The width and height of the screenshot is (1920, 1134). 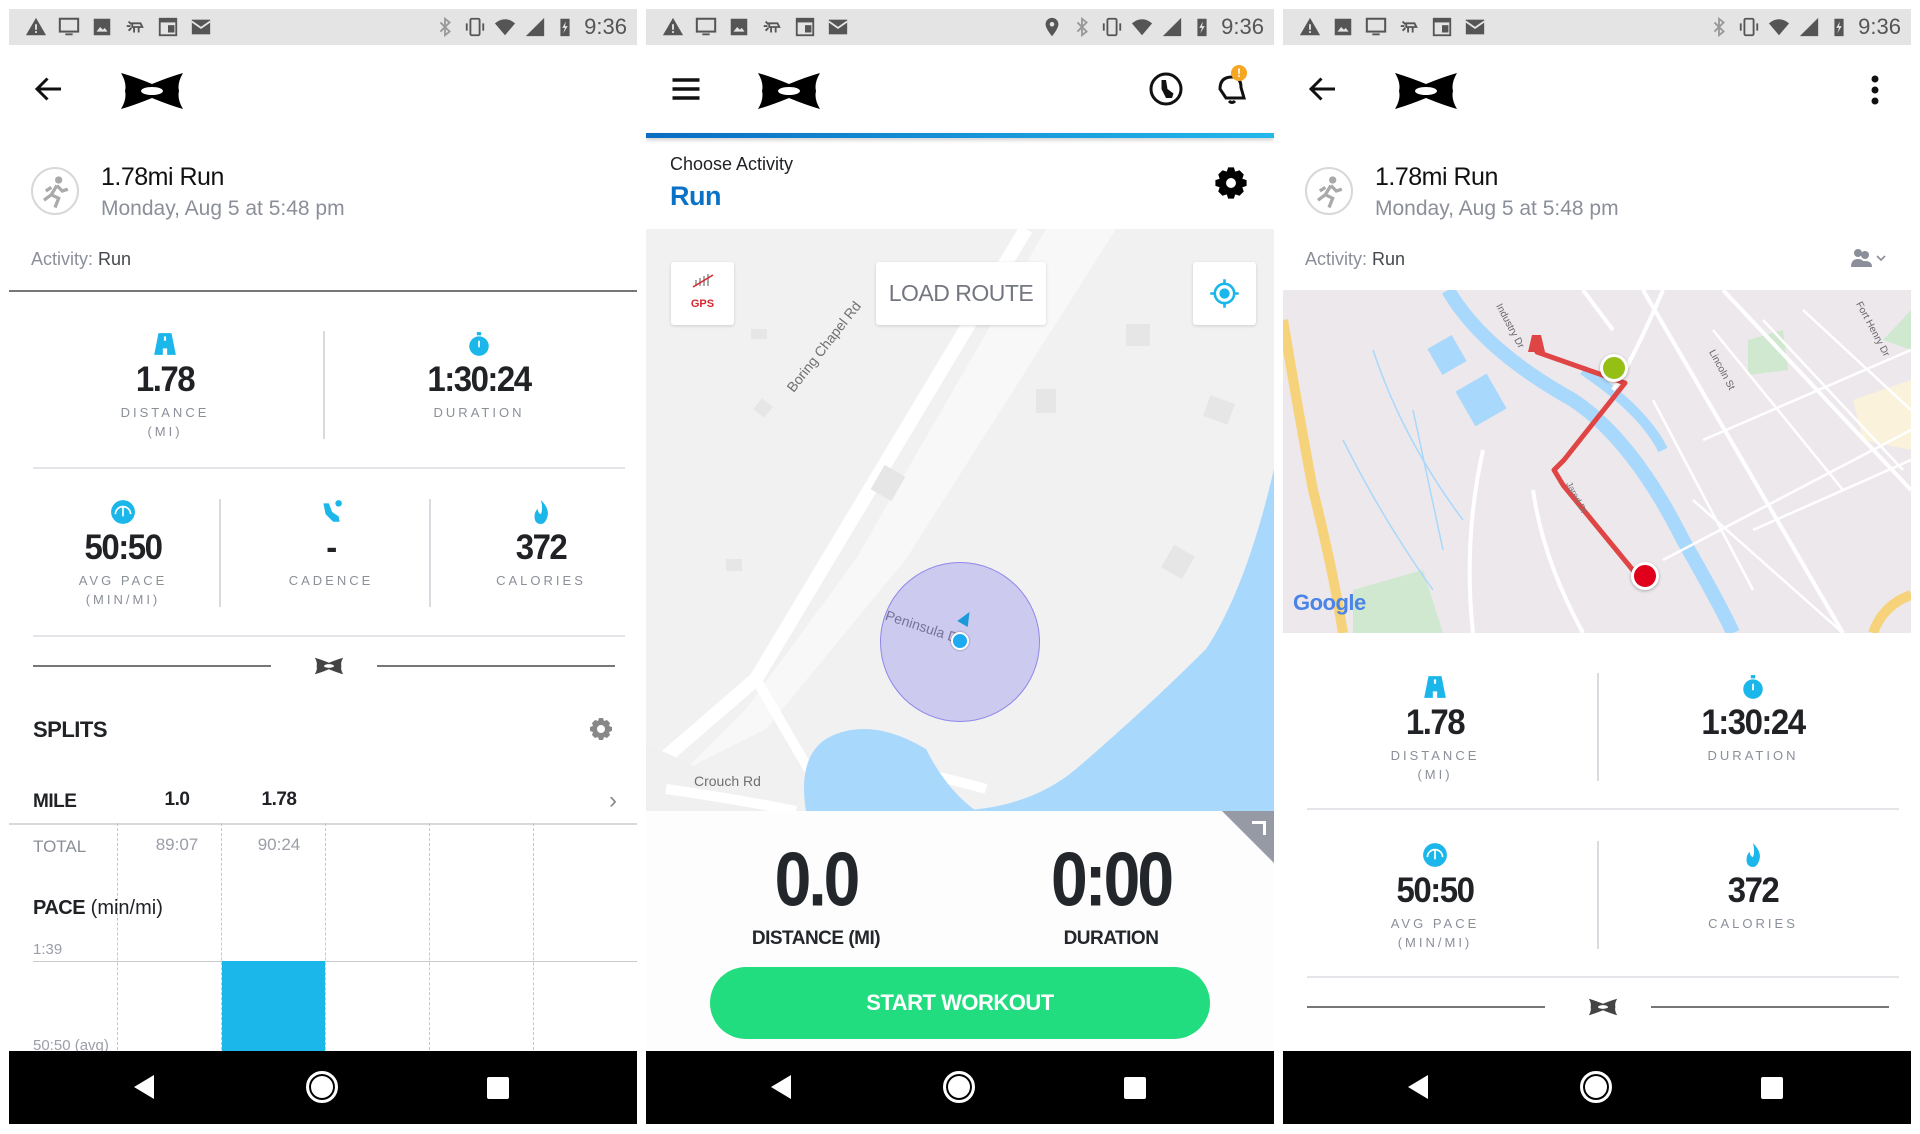 I want to click on pace-title-bold: PACE, so click(x=59, y=908).